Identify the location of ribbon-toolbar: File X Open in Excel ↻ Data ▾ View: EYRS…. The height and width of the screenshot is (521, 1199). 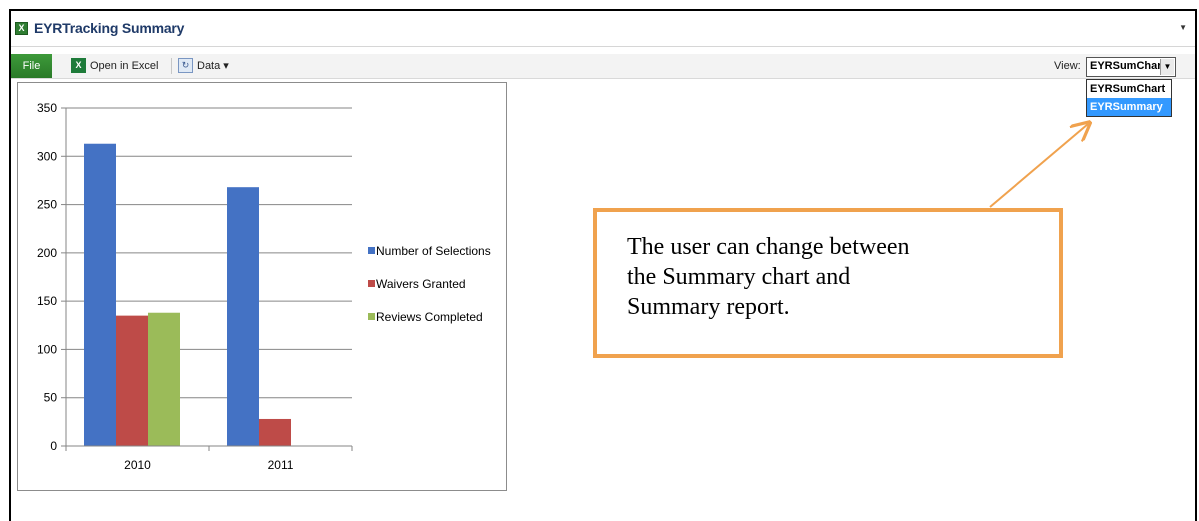
(603, 66).